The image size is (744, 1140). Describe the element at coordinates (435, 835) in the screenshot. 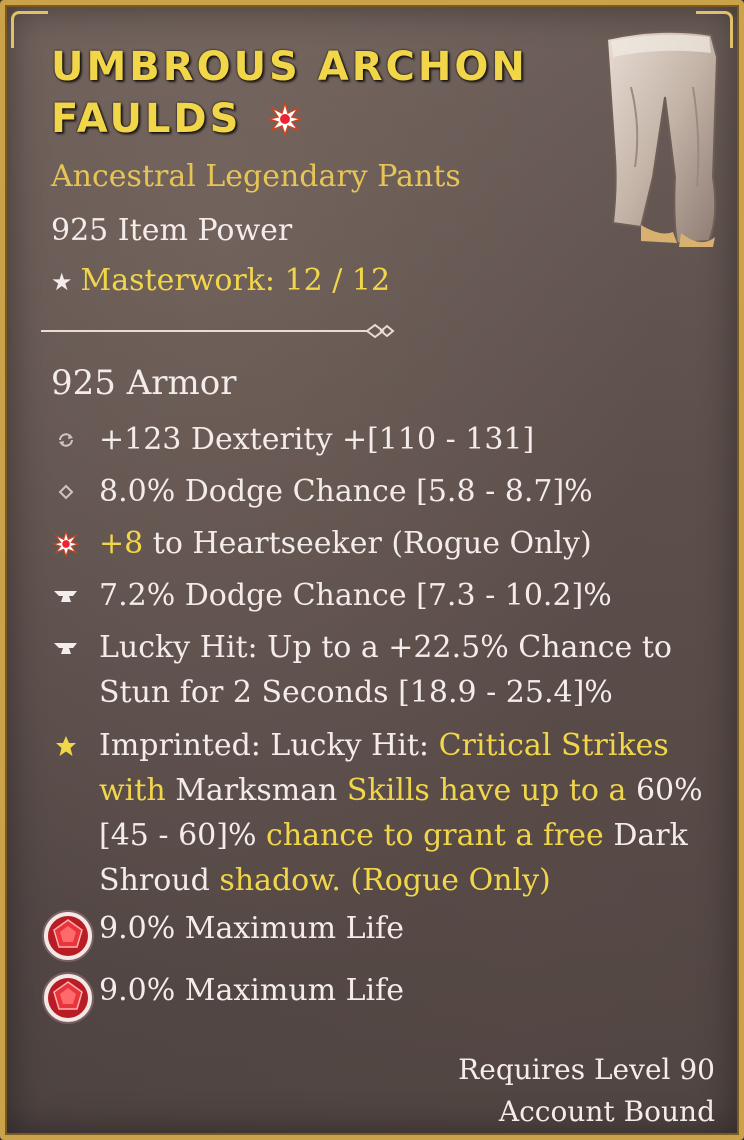

I see `aspect-gold-text: chance to grant a free` at that location.